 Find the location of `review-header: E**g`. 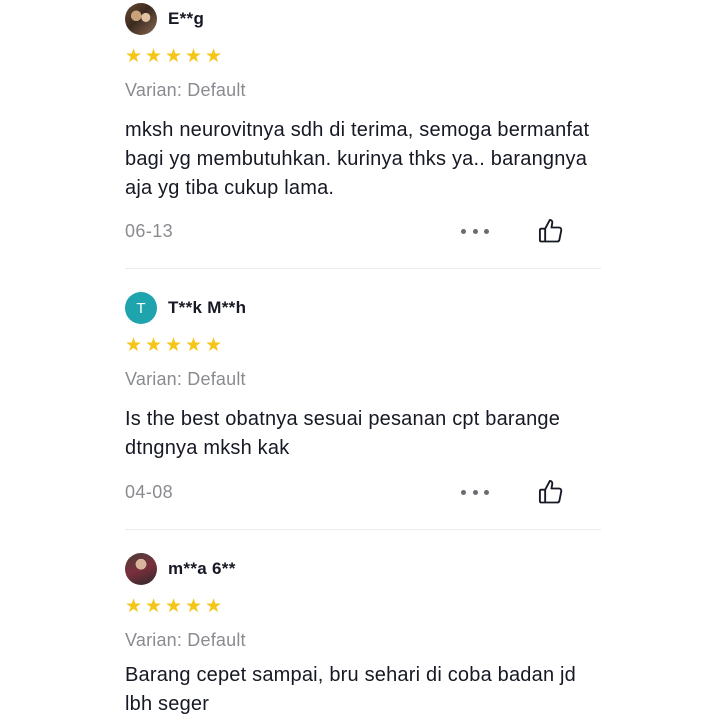

review-header: E**g is located at coordinates (363, 19).